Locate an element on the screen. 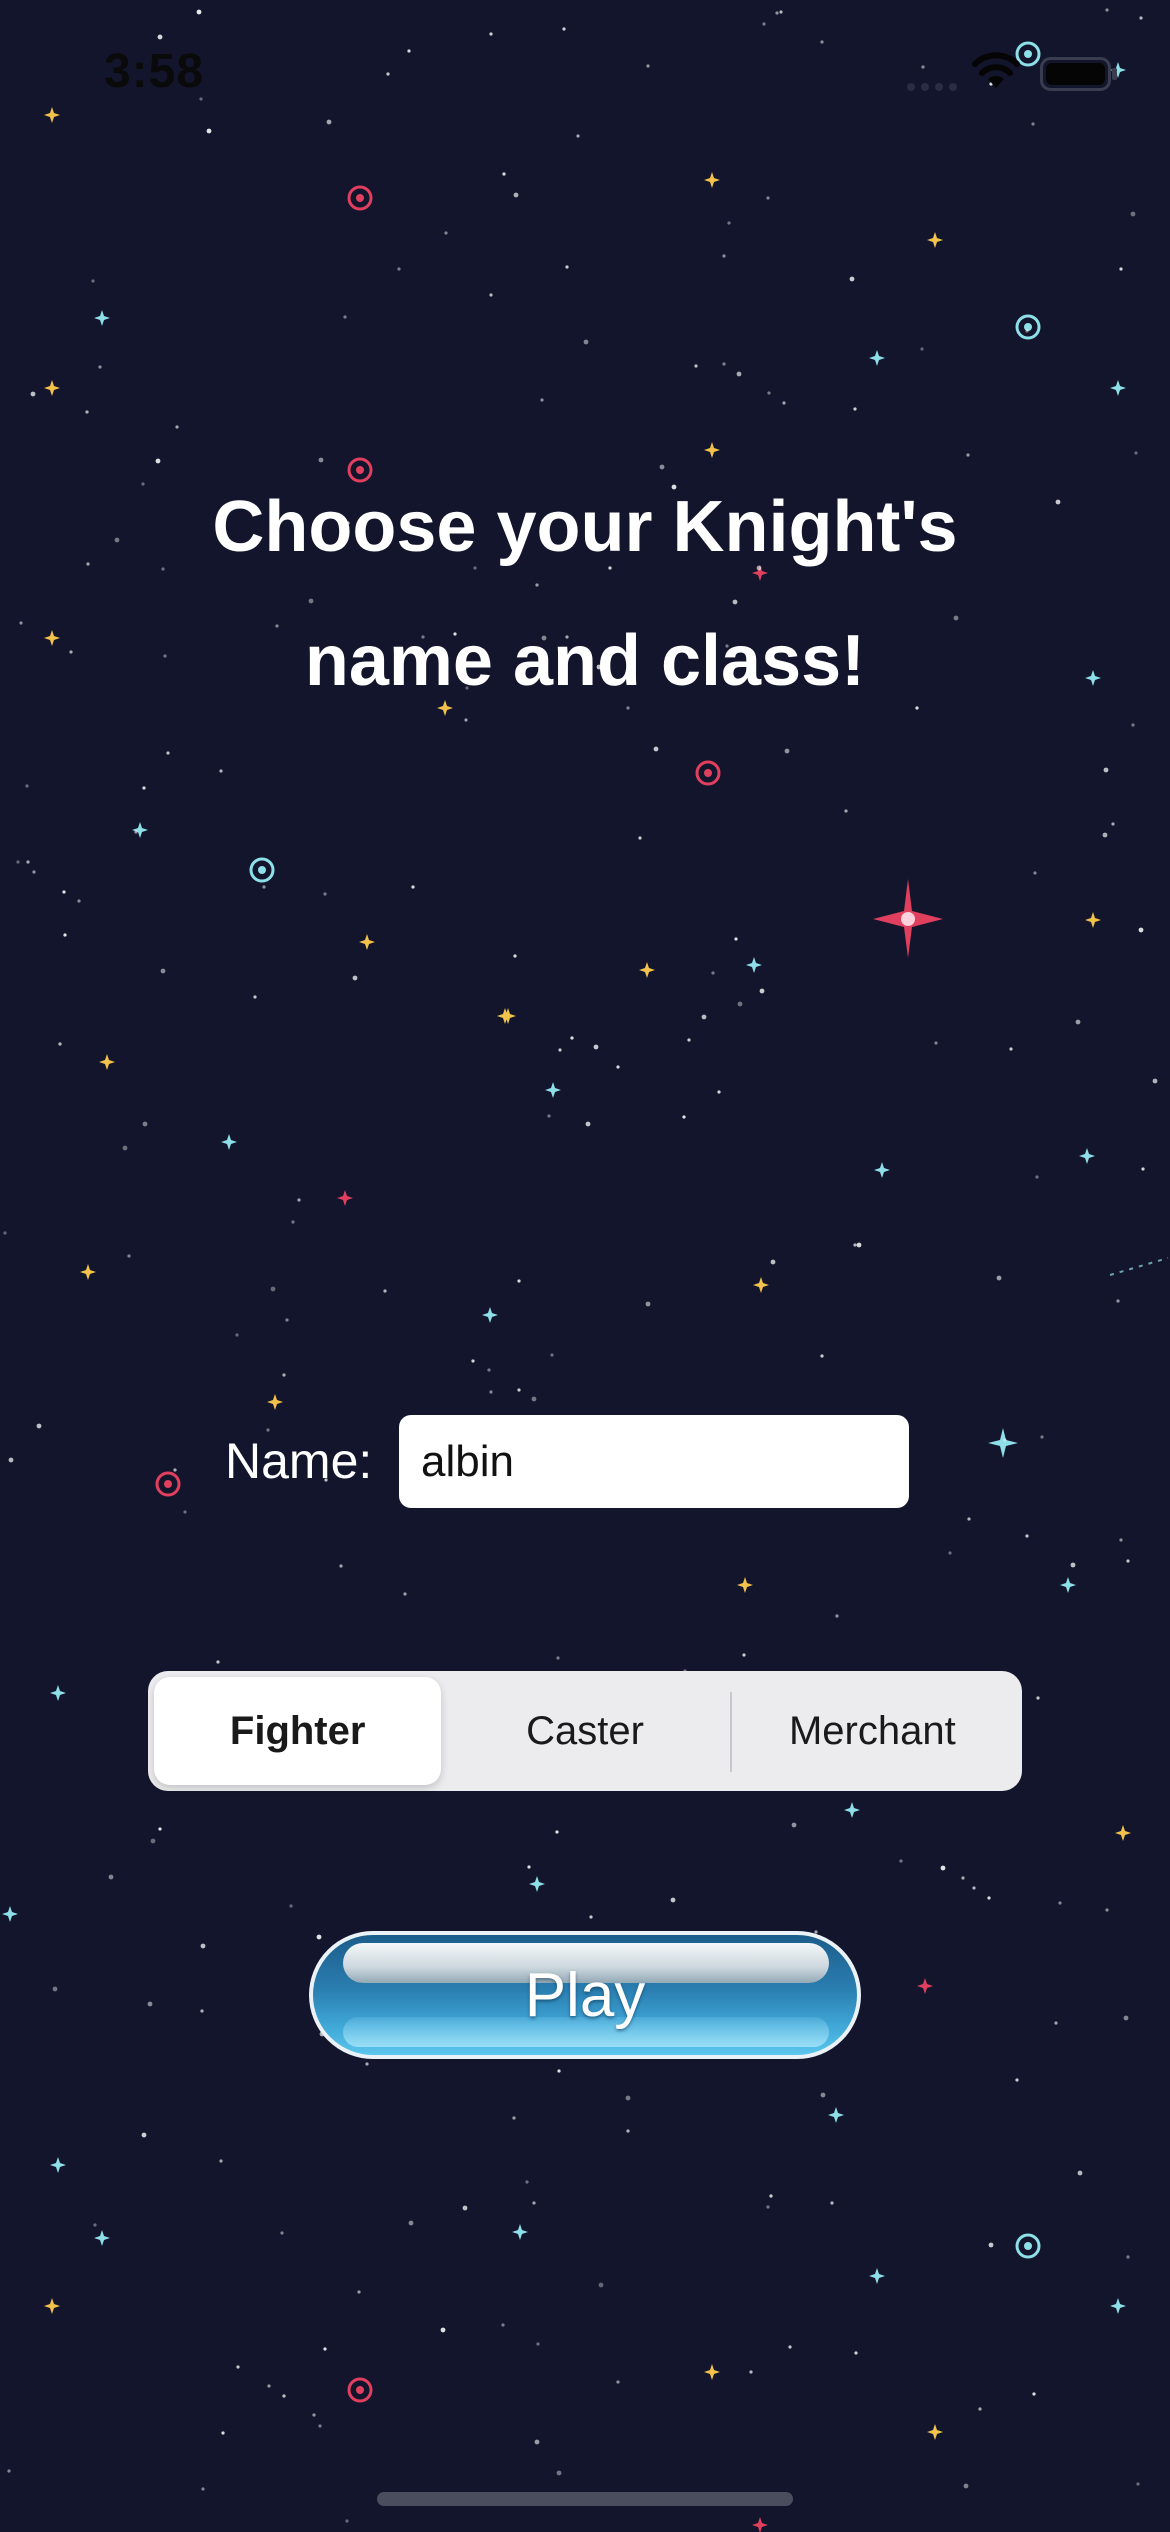  segment-caster: Caster is located at coordinates (584, 1731).